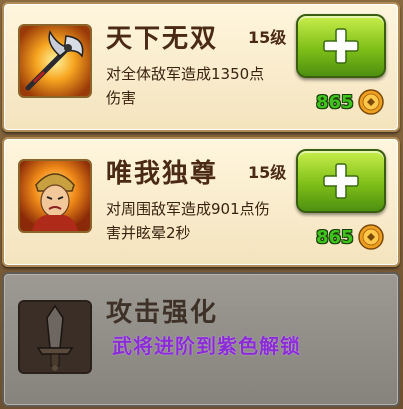 This screenshot has width=403, height=409. Describe the element at coordinates (188, 221) in the screenshot. I see `skill-description: 对周围敌军造成901点伤害并眩晕2秒` at that location.